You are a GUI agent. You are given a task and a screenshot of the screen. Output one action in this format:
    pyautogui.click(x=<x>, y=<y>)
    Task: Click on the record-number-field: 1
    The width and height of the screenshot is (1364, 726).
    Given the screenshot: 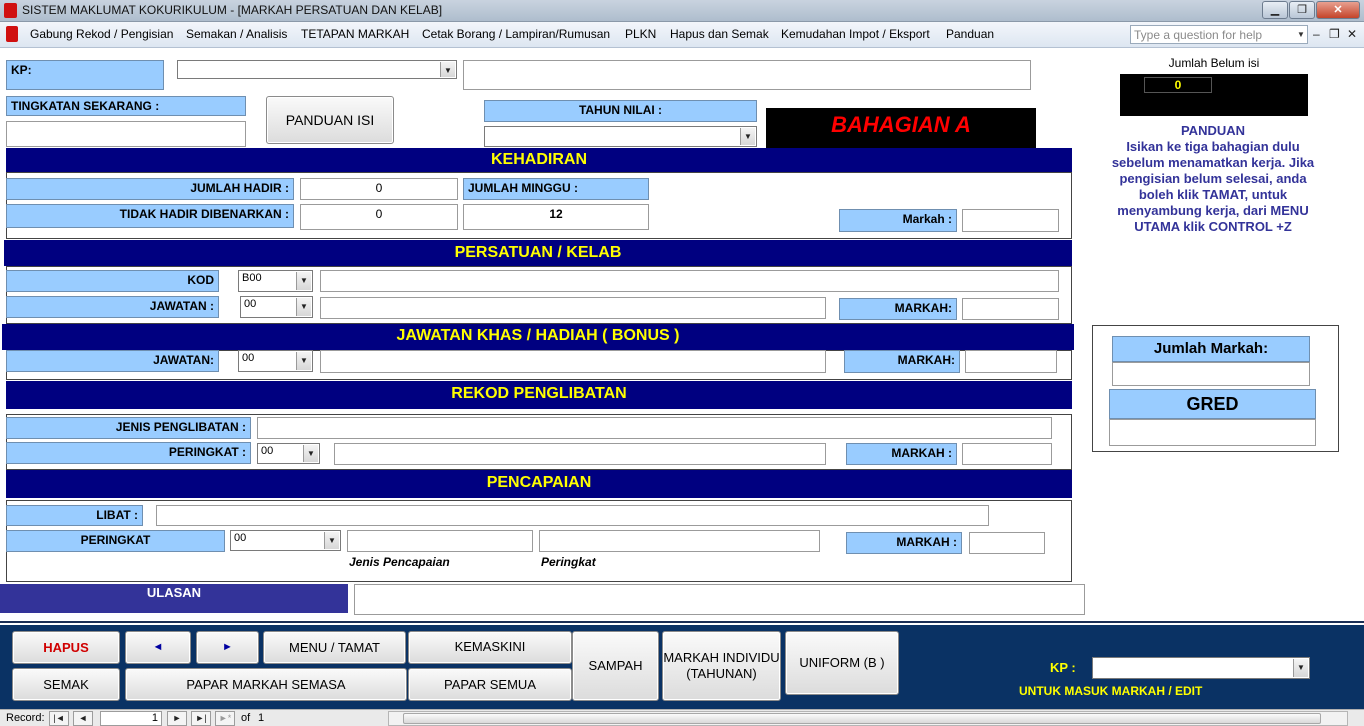 What is the action you would take?
    pyautogui.click(x=131, y=718)
    